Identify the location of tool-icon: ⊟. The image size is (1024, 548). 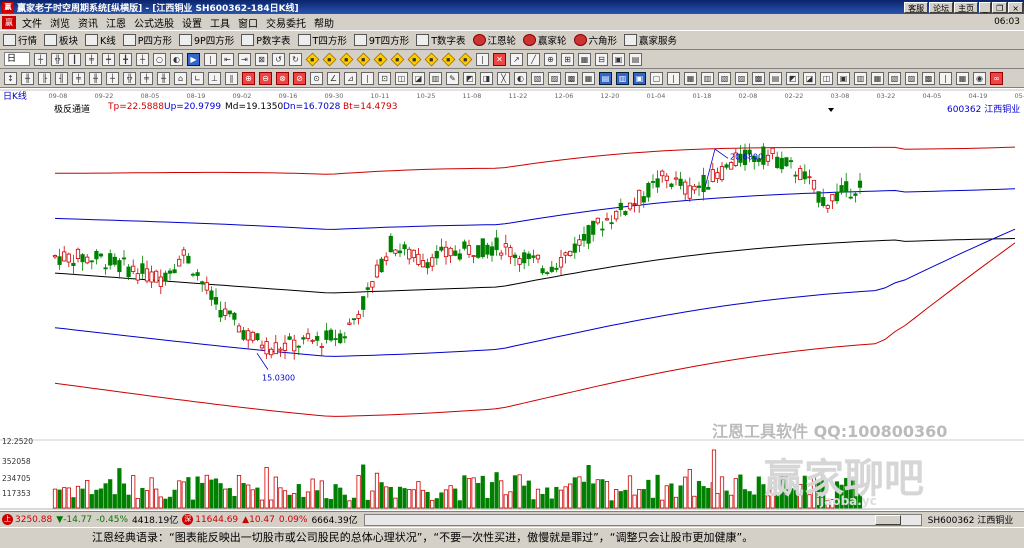
(601, 59).